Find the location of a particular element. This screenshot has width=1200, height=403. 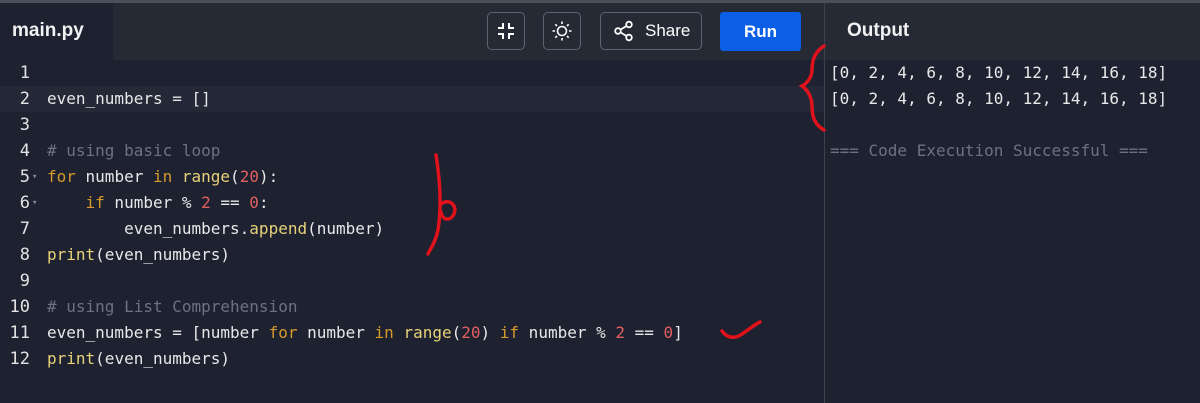

share-label: Share is located at coordinates (668, 30).